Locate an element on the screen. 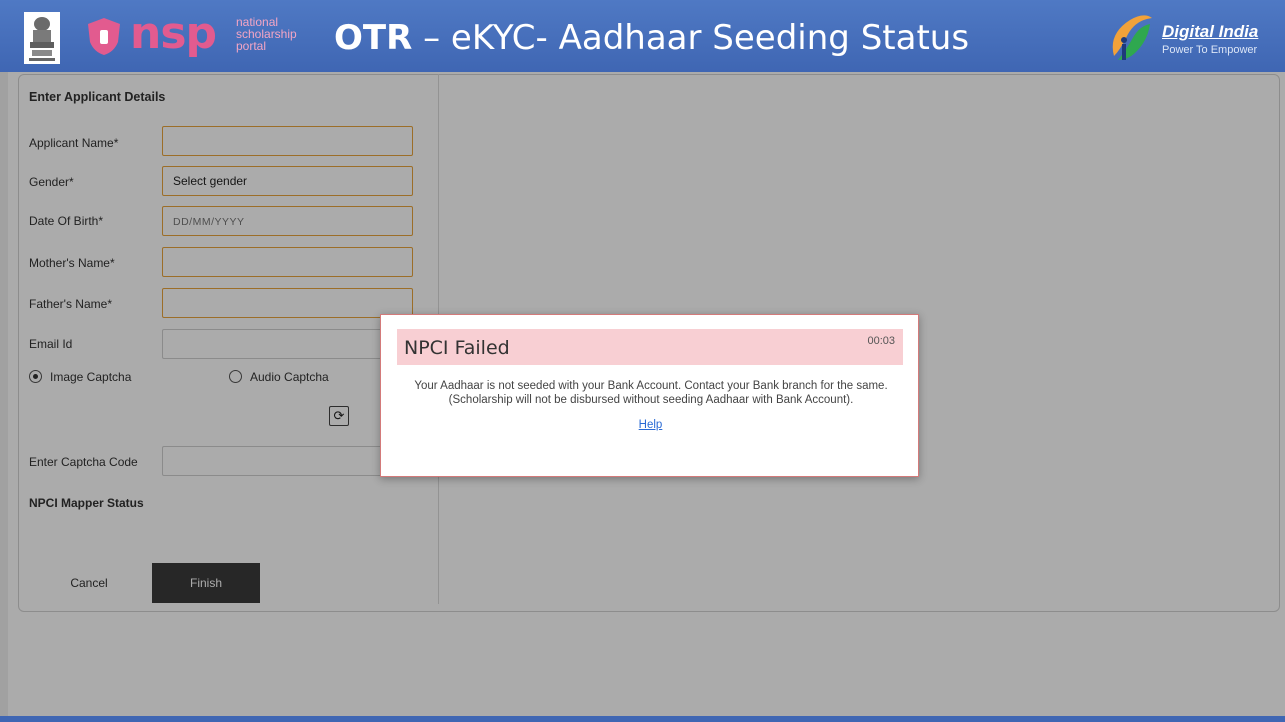 This screenshot has width=1285, height=722. page-title-bold: OTR is located at coordinates (373, 38).